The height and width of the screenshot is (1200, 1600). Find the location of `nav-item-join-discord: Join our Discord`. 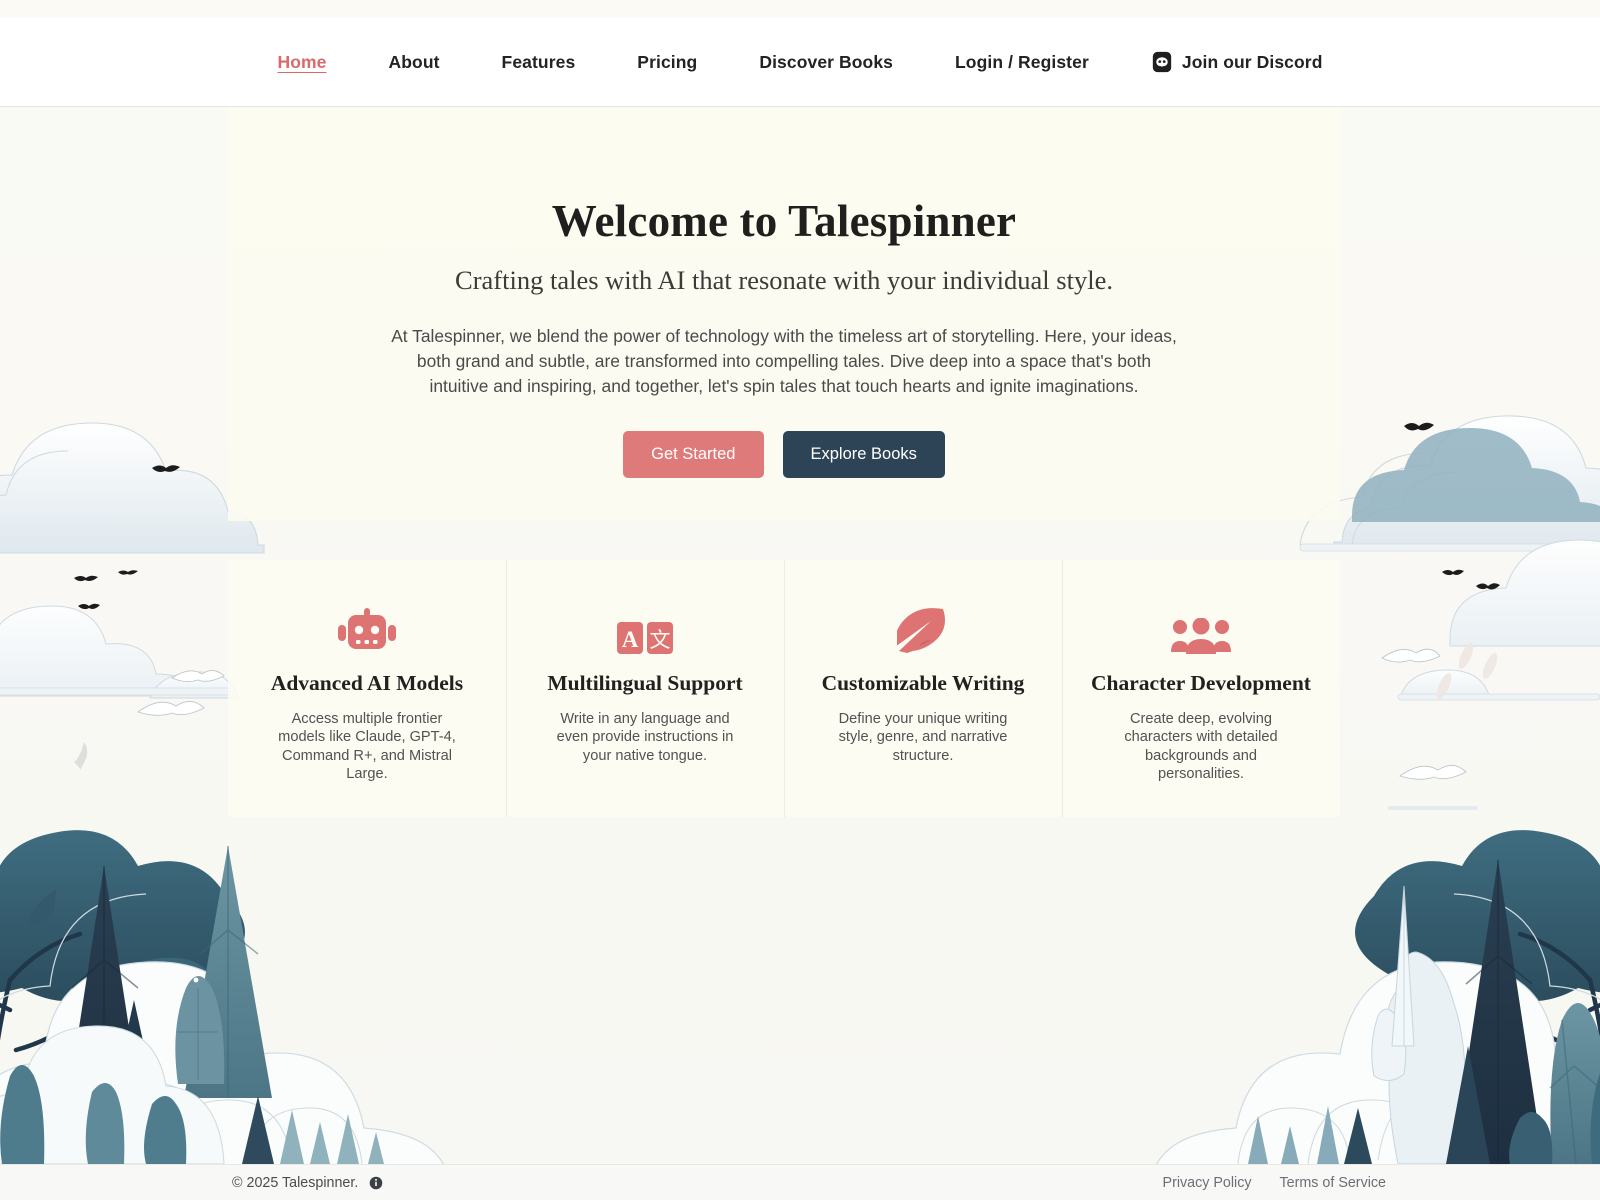

nav-item-join-discord: Join our Discord is located at coordinates (1237, 62).